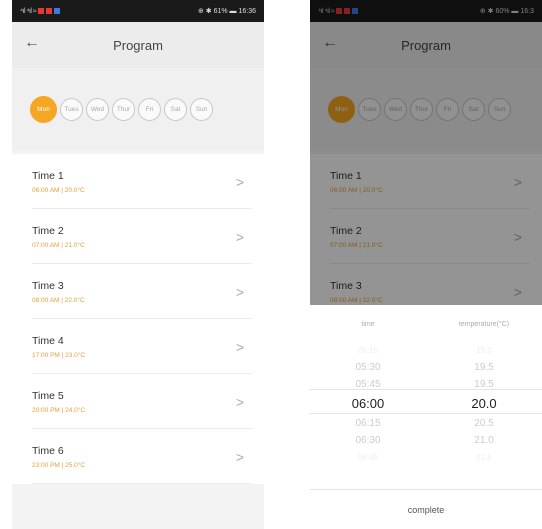 The width and height of the screenshot is (542, 529). What do you see at coordinates (368, 350) in the screenshot?
I see `wheel-option: 05:15` at bounding box center [368, 350].